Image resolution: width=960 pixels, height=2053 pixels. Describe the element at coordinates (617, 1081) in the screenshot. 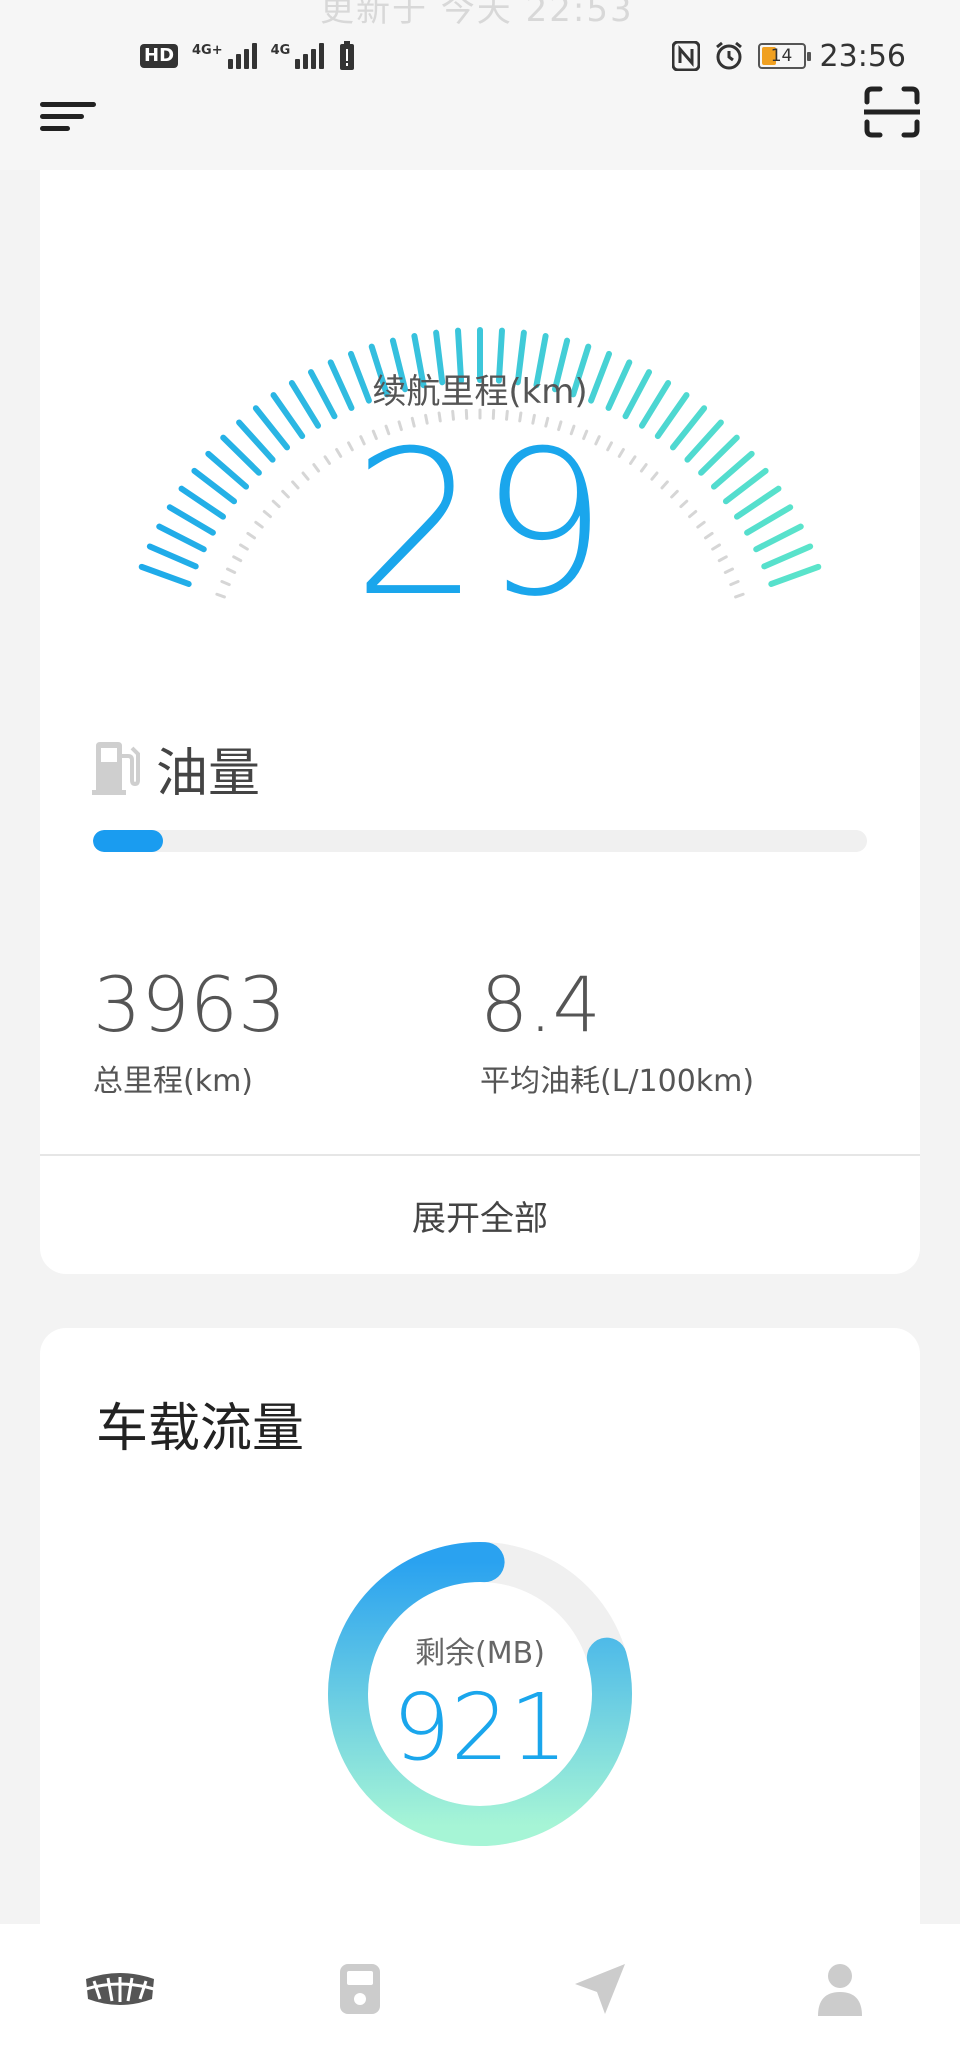

I see `avg-consumption-label: 平均油耗(L/100km)` at that location.